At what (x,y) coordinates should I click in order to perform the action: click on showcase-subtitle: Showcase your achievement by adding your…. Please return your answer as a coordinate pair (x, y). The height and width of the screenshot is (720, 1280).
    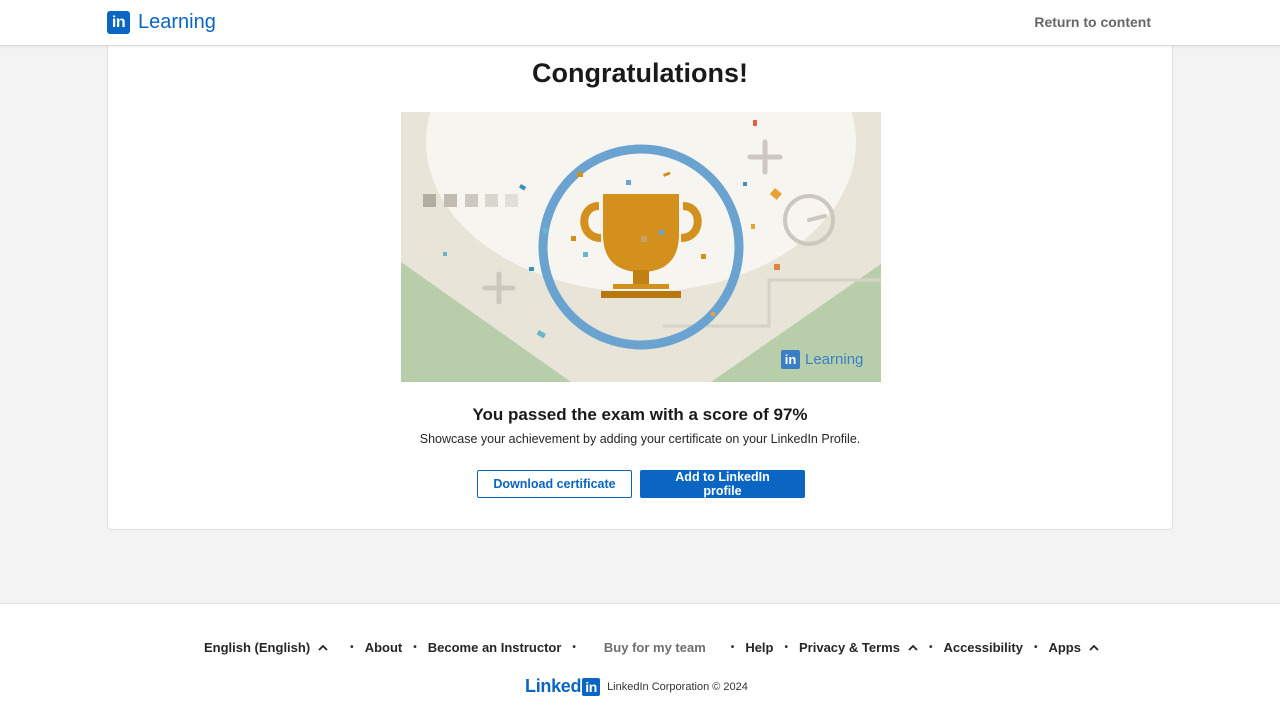
    Looking at the image, I should click on (640, 439).